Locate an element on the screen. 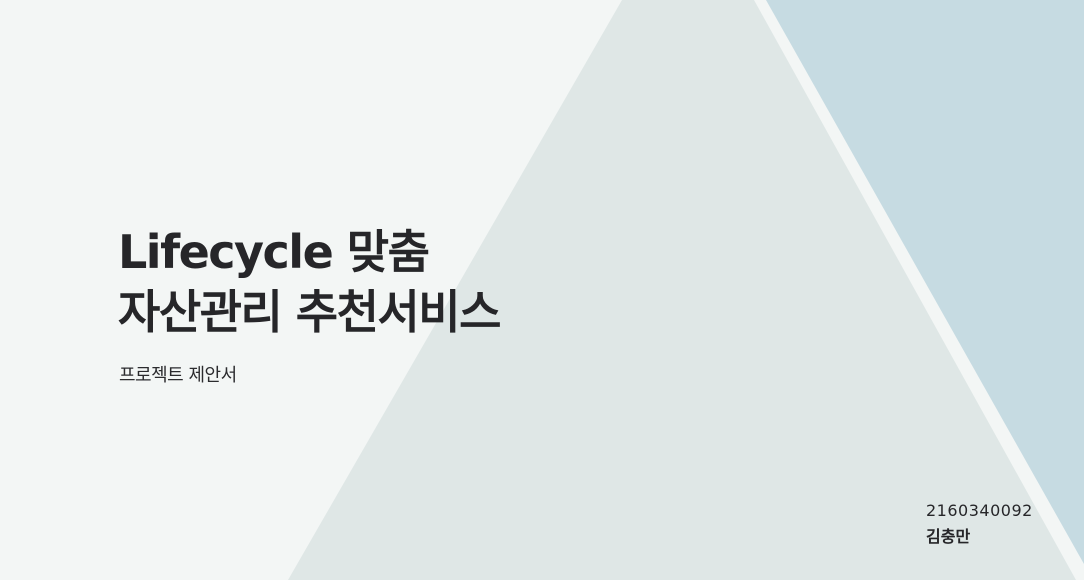 The height and width of the screenshot is (580, 1084). author-name: 김충만 is located at coordinates (948, 536).